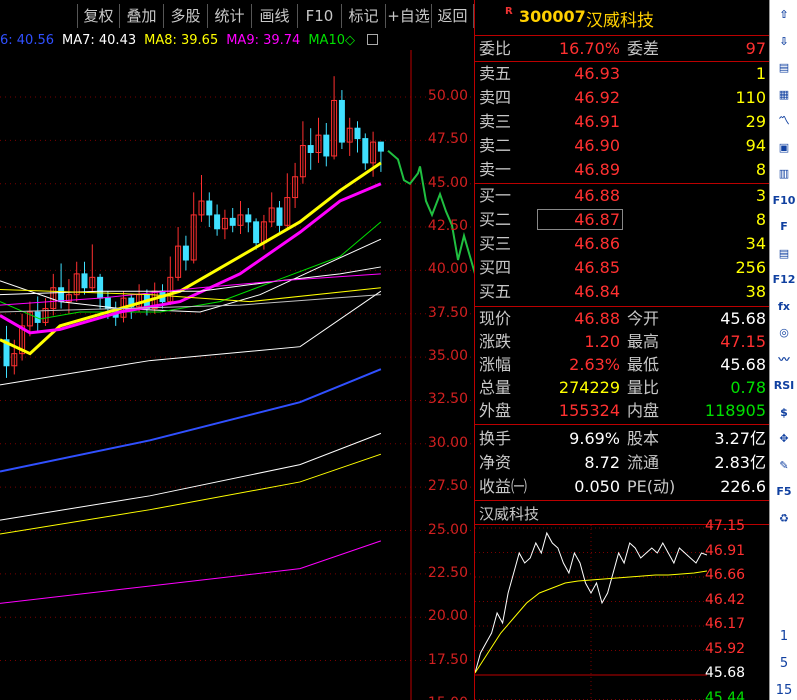 Image resolution: width=797 pixels, height=700 pixels. I want to click on bid-row: 买三 46.86 34, so click(622, 243).